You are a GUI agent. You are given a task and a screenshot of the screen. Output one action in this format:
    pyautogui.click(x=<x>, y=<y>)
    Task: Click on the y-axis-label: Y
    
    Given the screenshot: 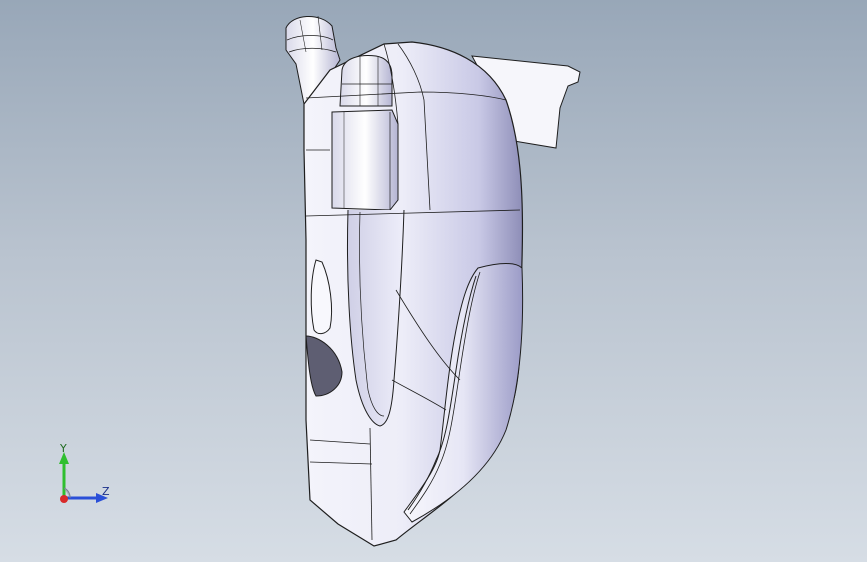 What is the action you would take?
    pyautogui.click(x=63, y=448)
    